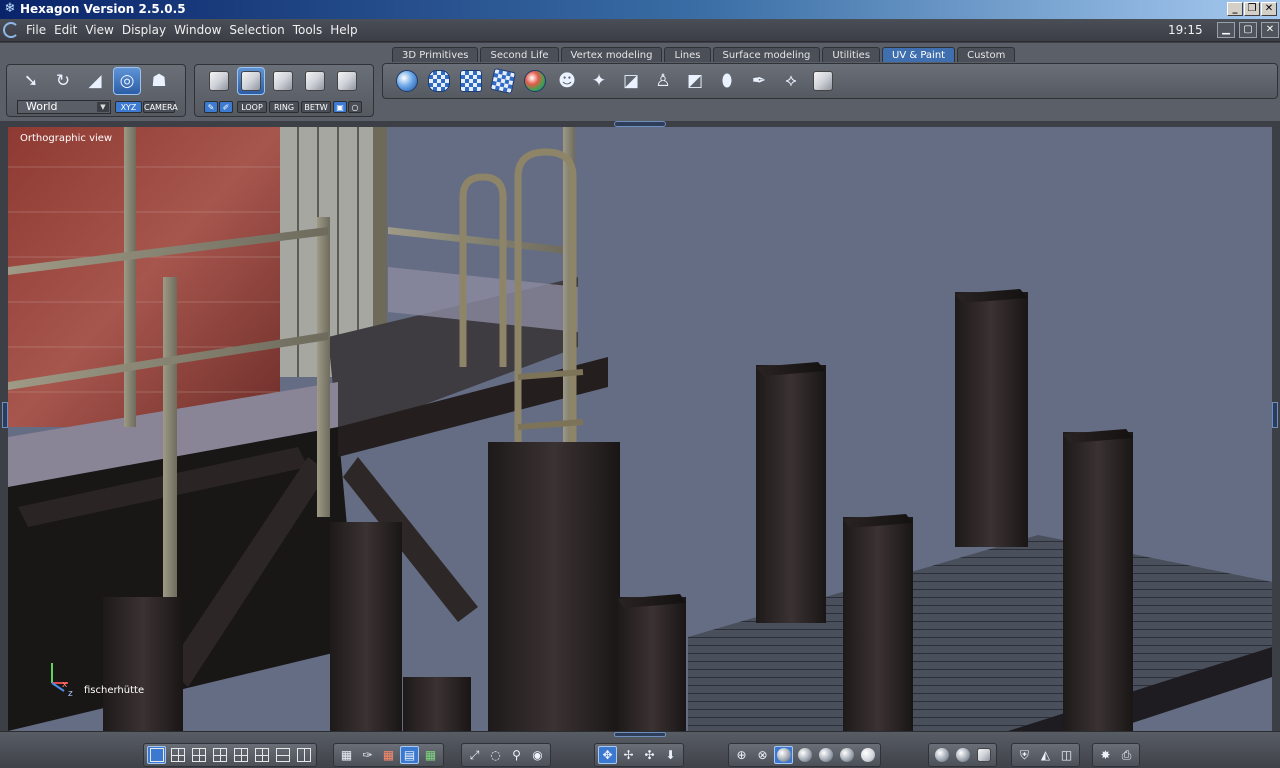  What do you see at coordinates (1226, 30) in the screenshot?
I see `doc-minimize-button: ▁` at bounding box center [1226, 30].